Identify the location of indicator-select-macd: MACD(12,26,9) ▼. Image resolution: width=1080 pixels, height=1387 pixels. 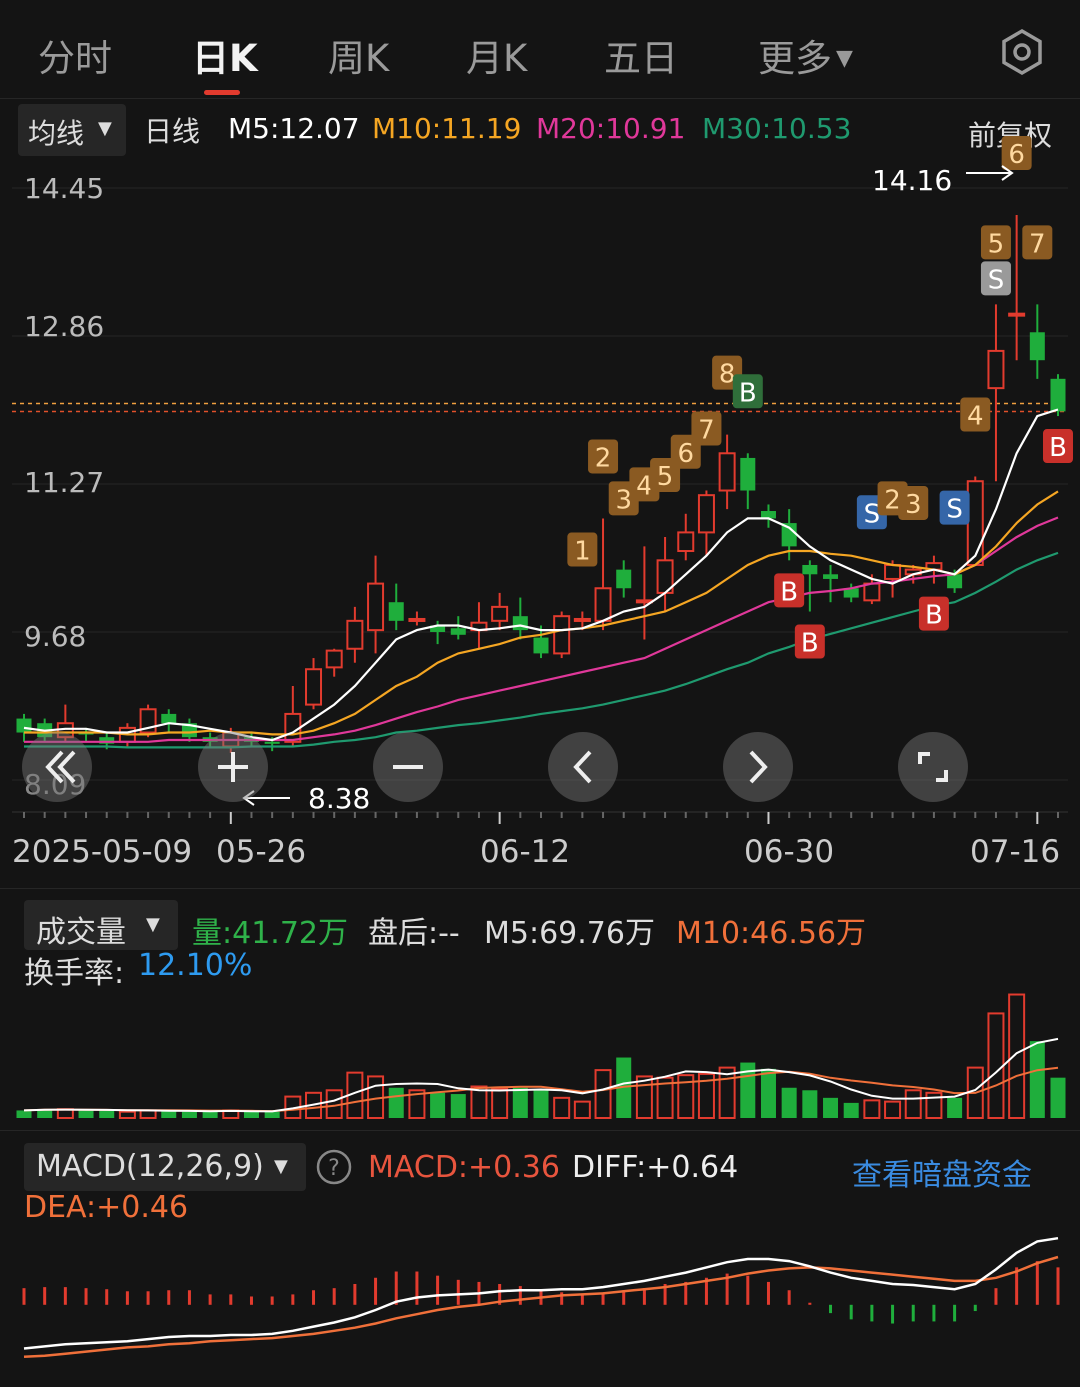
(165, 1167).